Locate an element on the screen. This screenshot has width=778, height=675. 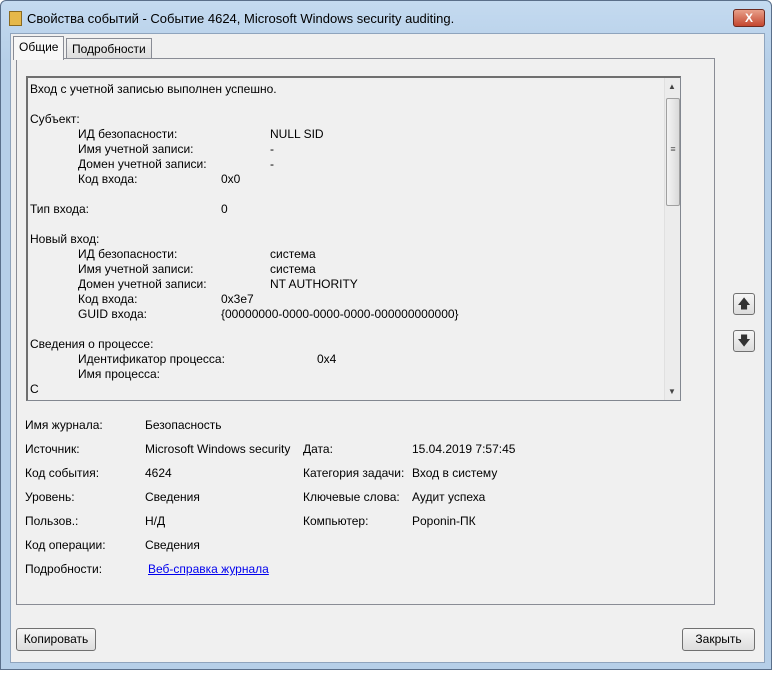
level-label: Уровень: is located at coordinates (50, 497).